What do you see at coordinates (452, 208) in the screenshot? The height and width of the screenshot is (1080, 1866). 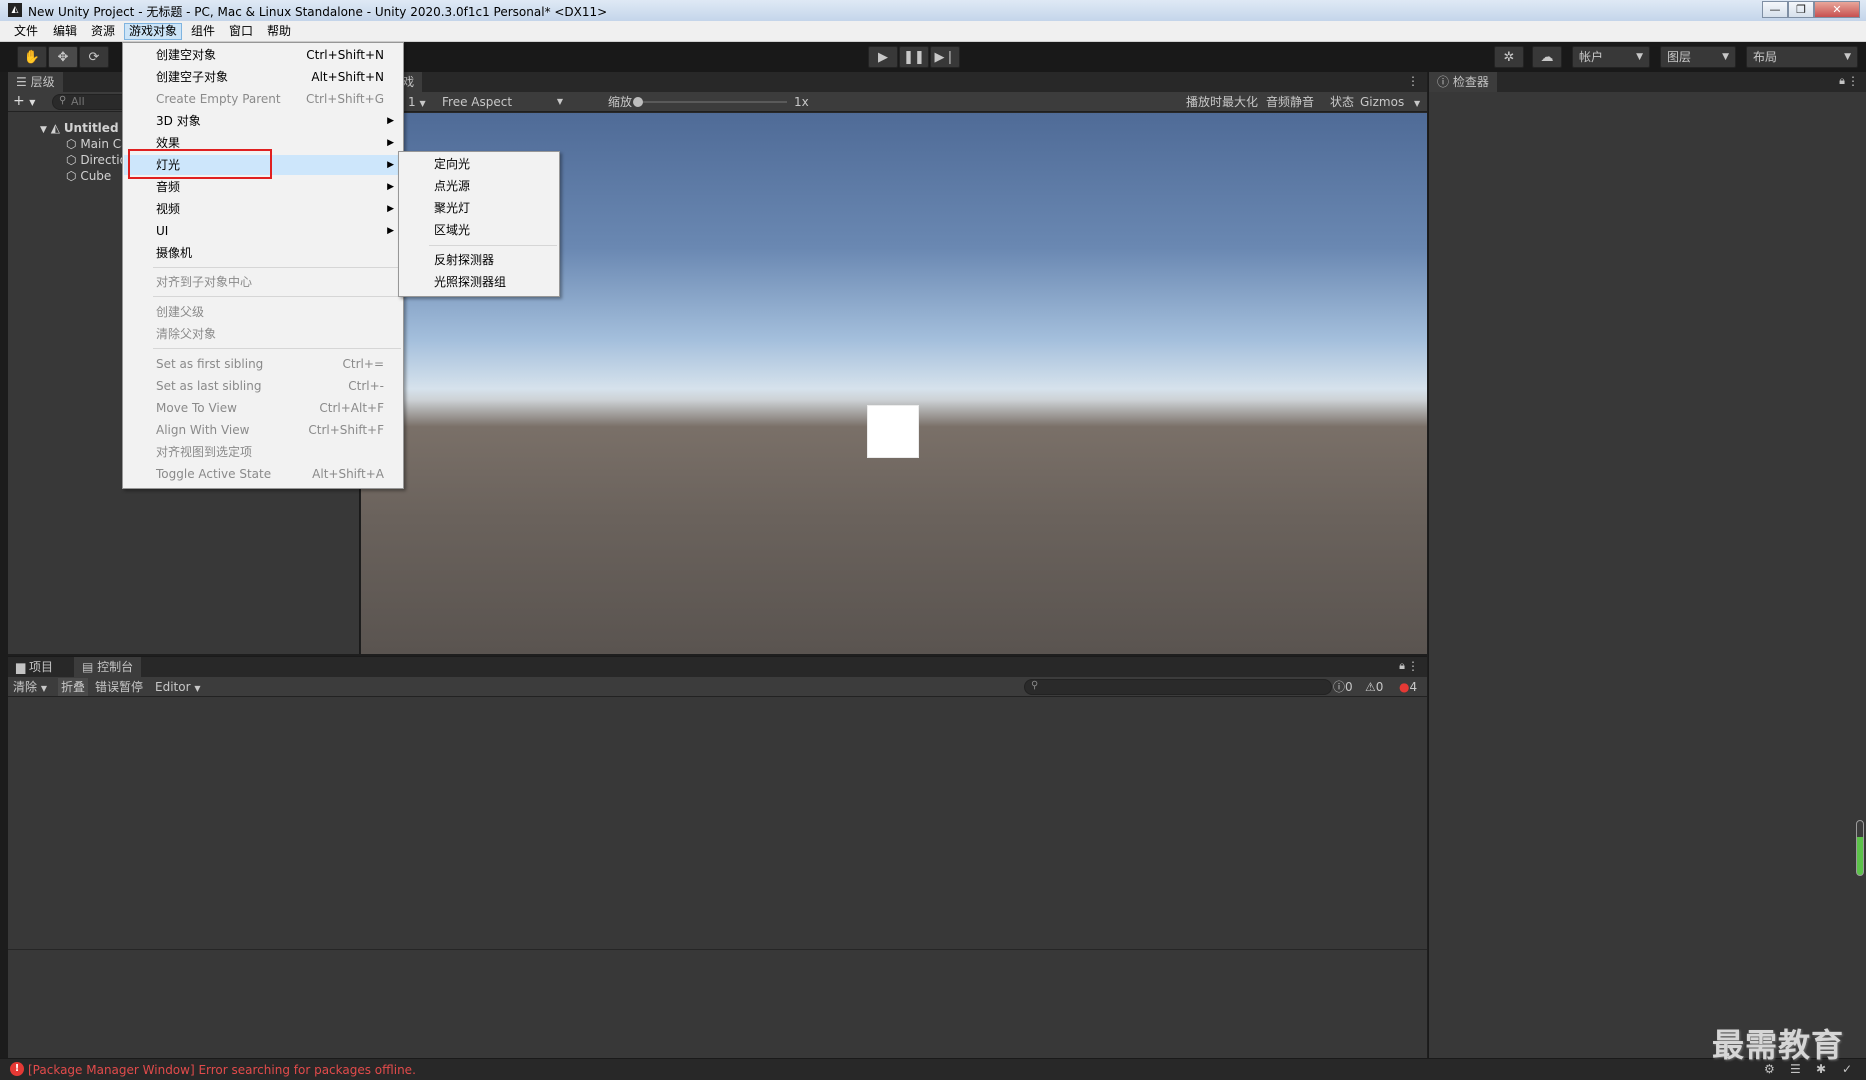 I see `menu-item-label: 聚光灯` at bounding box center [452, 208].